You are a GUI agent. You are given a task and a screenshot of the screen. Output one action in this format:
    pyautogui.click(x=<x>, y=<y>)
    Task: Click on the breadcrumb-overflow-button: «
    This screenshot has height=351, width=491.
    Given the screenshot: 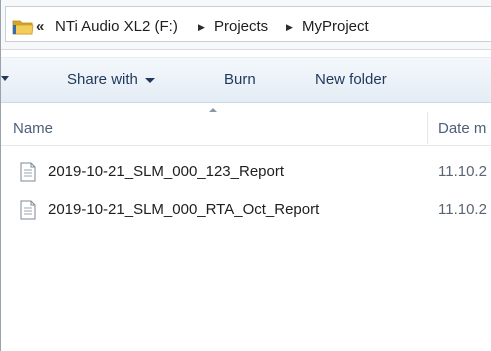 What is the action you would take?
    pyautogui.click(x=40, y=27)
    